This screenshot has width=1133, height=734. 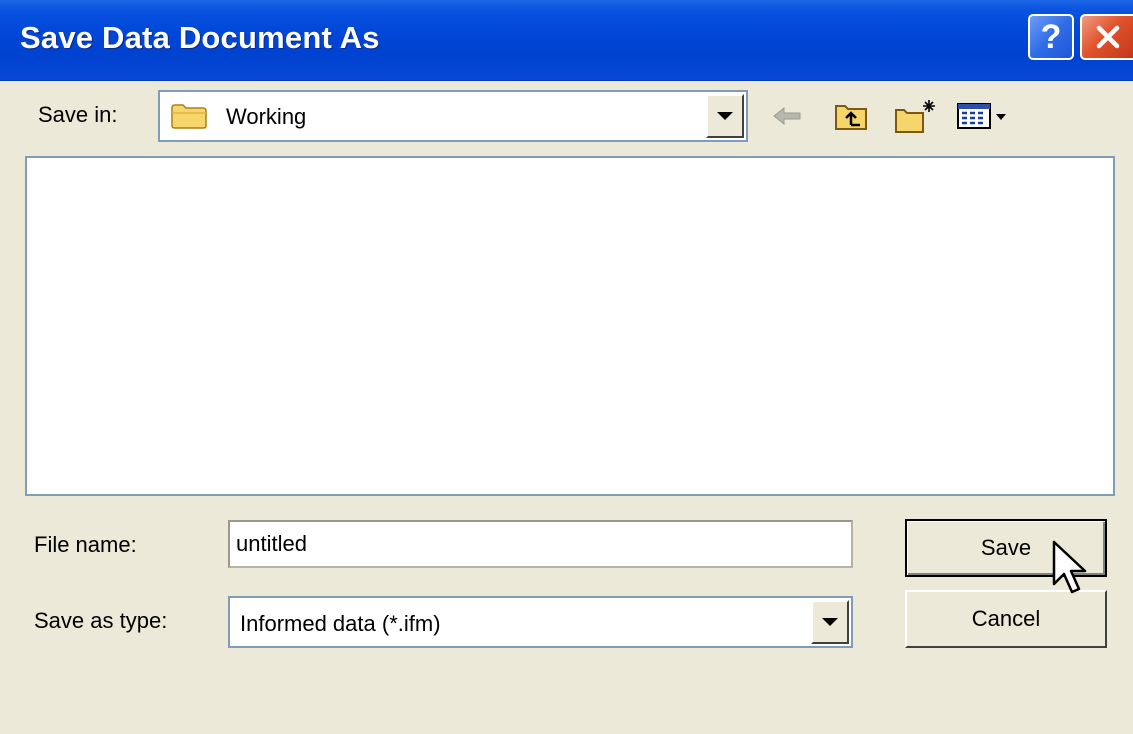 I want to click on cancel-button: Cancel, so click(x=1006, y=619).